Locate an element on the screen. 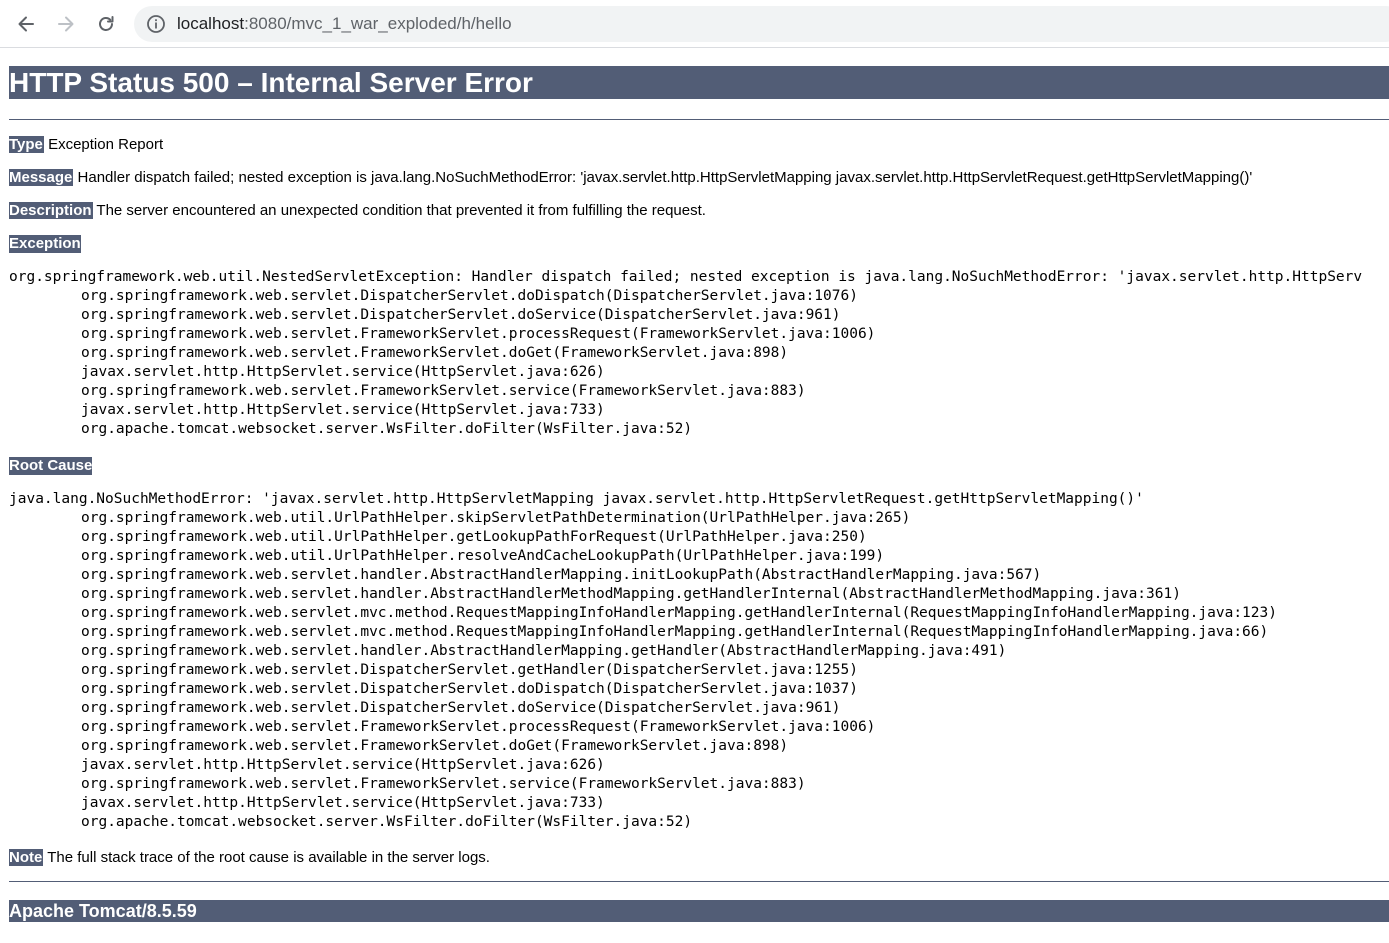 The image size is (1389, 943). reload-icon is located at coordinates (106, 23).